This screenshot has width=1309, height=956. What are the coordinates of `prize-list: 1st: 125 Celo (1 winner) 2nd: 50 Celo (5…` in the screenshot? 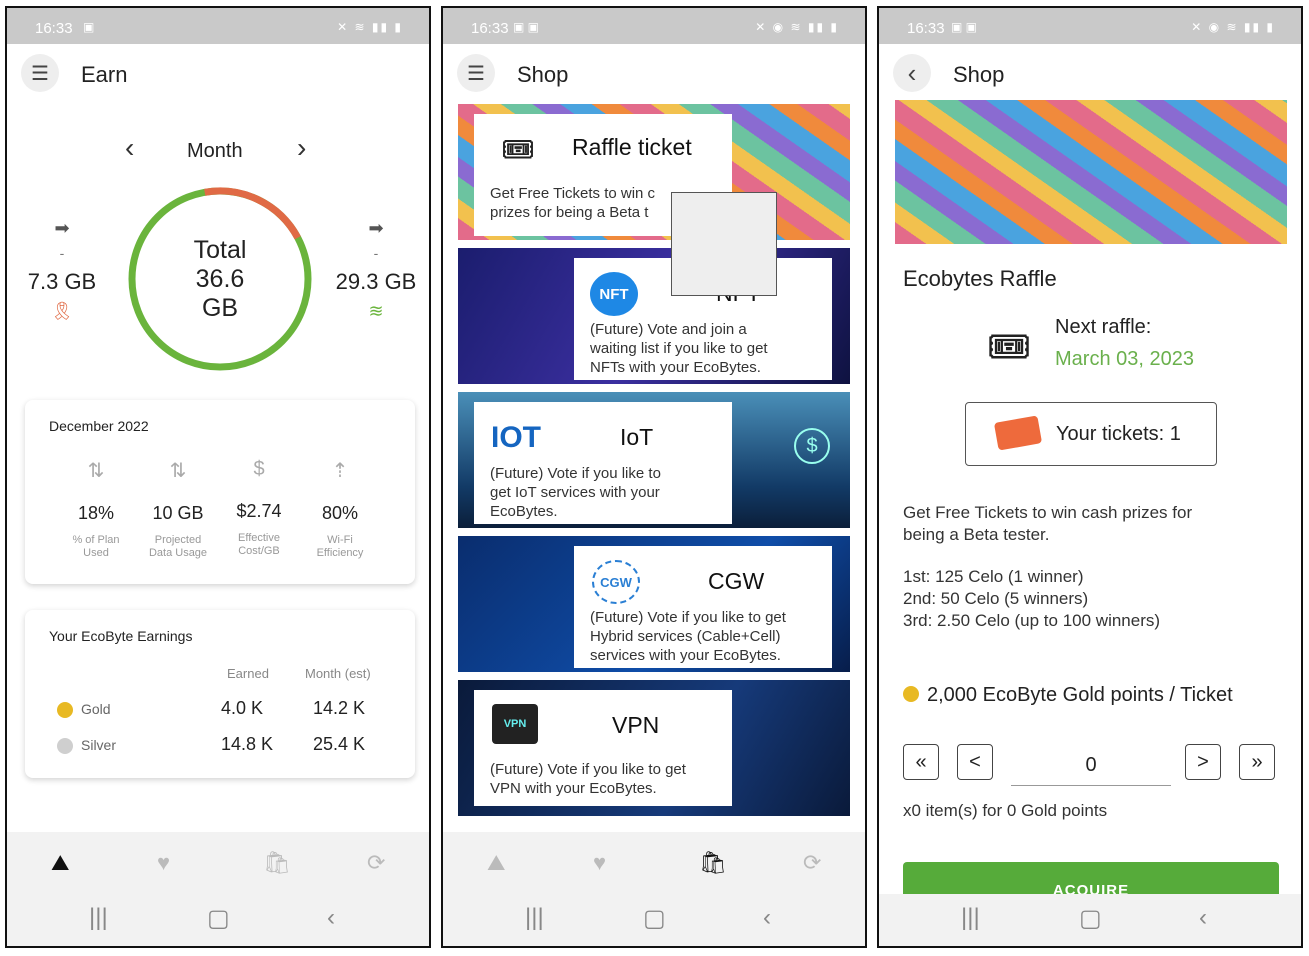 It's located at (1031, 599).